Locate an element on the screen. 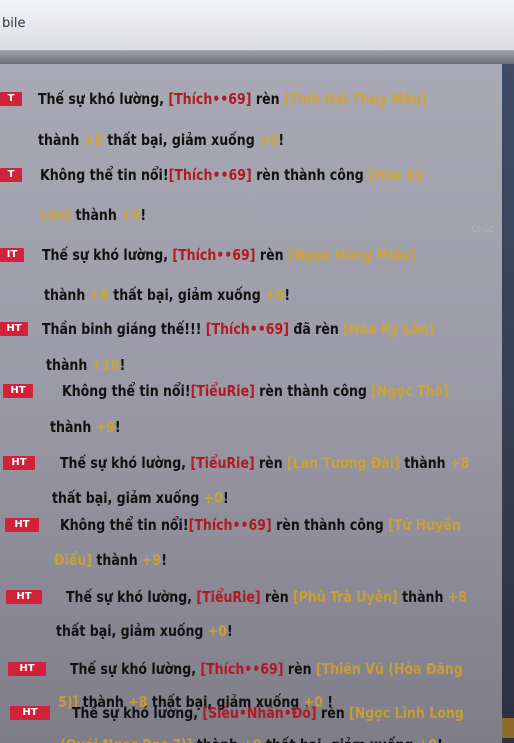 The image size is (514, 743). item-name-link: (Quái Ngọc Bạc 7)] is located at coordinates (126, 739).